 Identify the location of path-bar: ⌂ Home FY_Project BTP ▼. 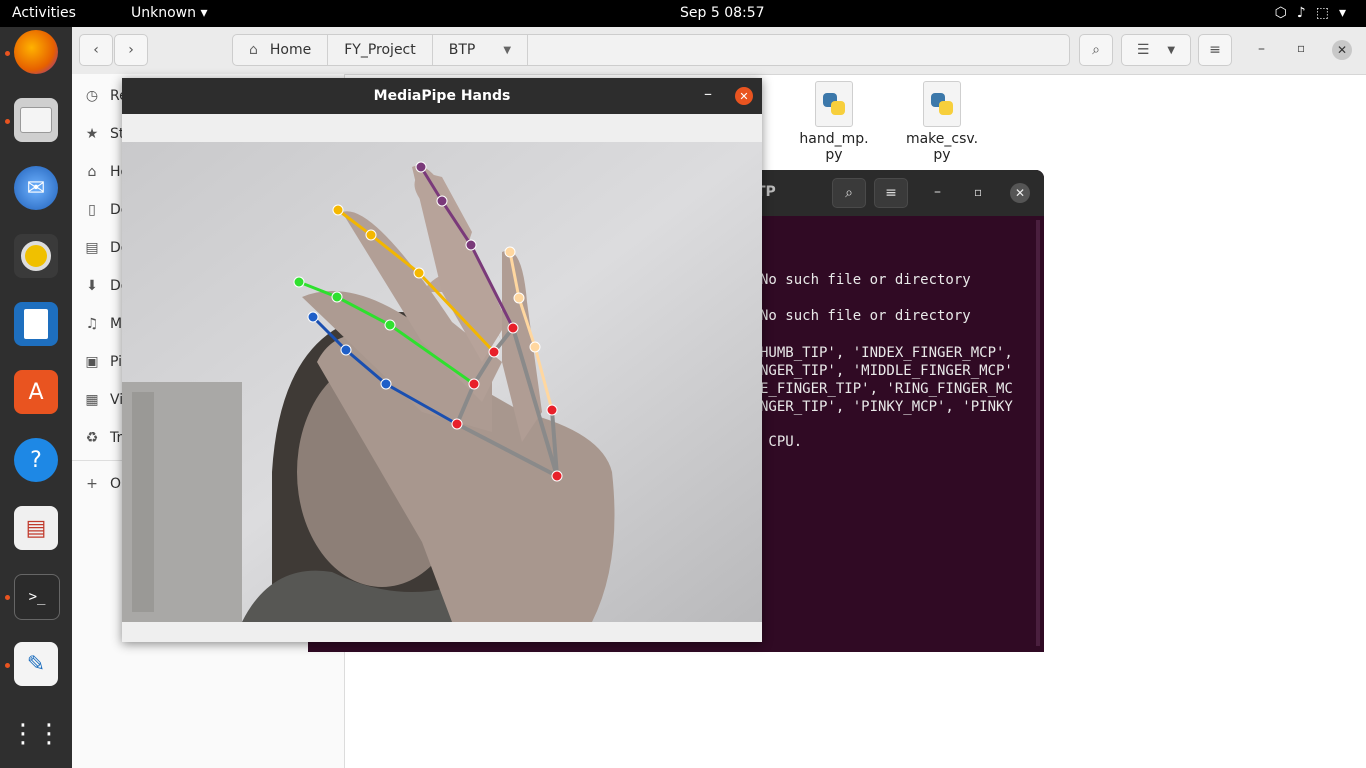
(651, 50).